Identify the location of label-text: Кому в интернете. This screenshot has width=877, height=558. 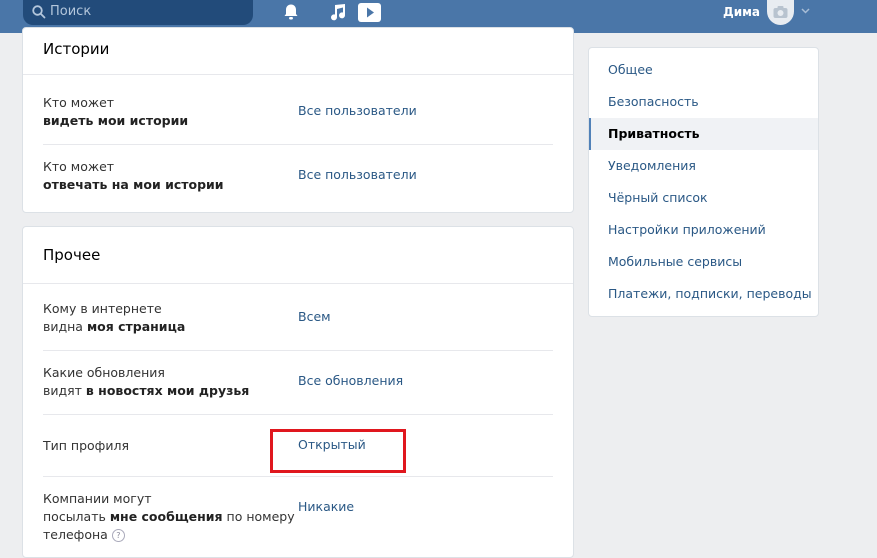
(102, 308).